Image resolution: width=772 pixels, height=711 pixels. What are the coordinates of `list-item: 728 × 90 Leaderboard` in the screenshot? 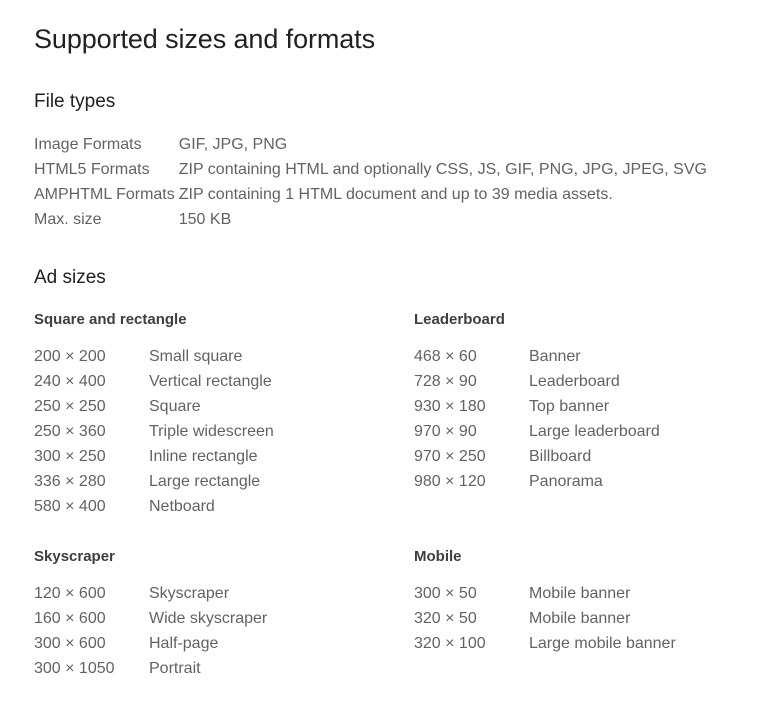 It's located at (593, 381).